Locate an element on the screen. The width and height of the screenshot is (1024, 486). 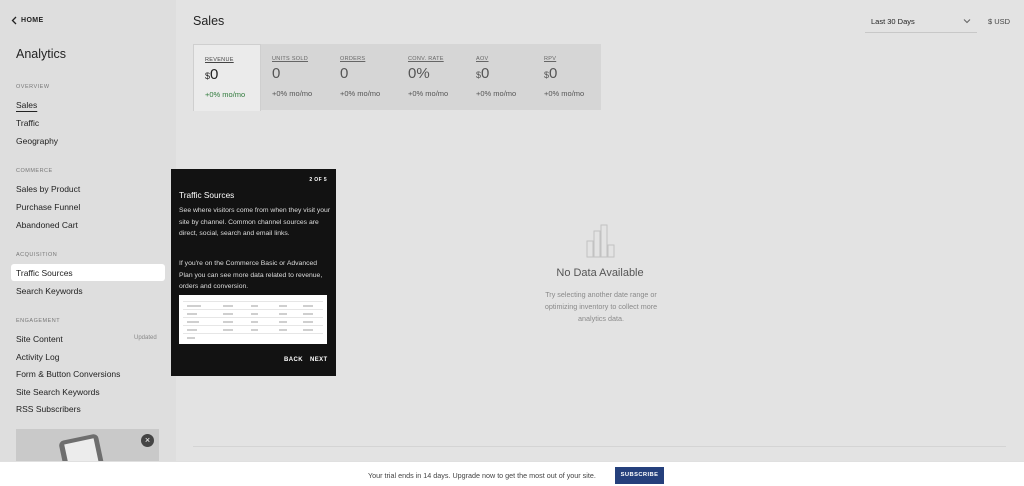
metric-tab-rpv: RPV $0 +0% mo/mo is located at coordinates (567, 77).